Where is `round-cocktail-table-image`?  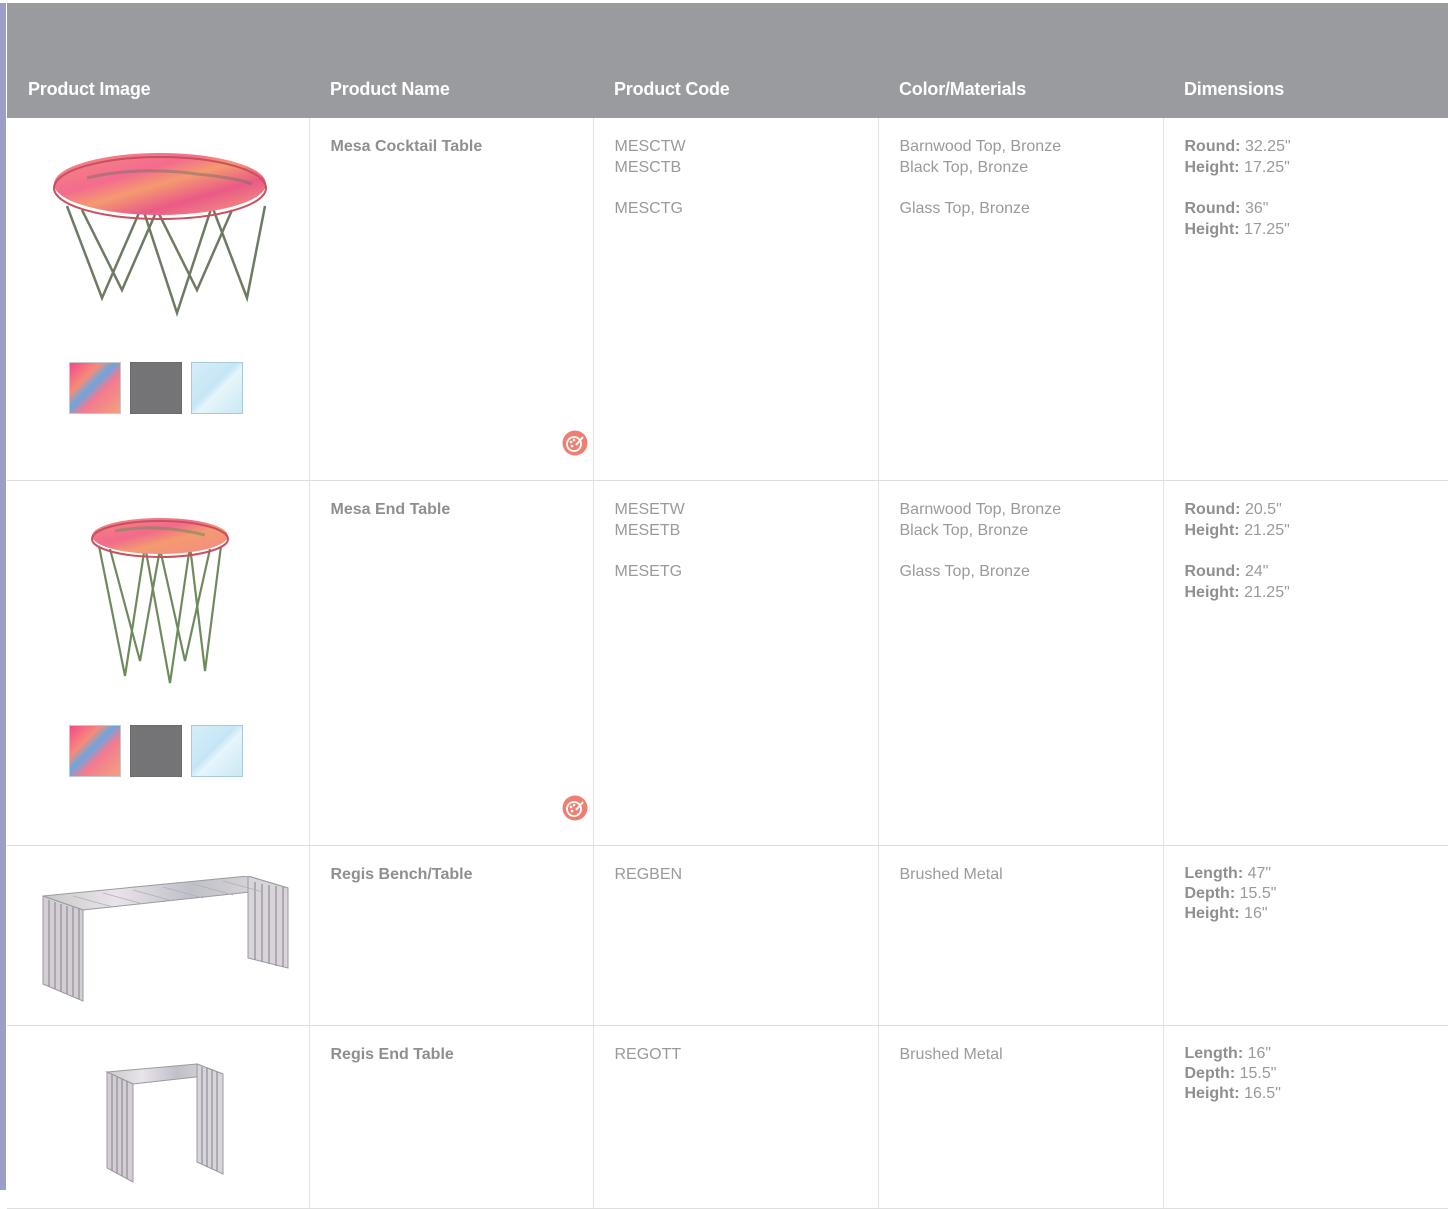
round-cocktail-table-image is located at coordinates (160, 235).